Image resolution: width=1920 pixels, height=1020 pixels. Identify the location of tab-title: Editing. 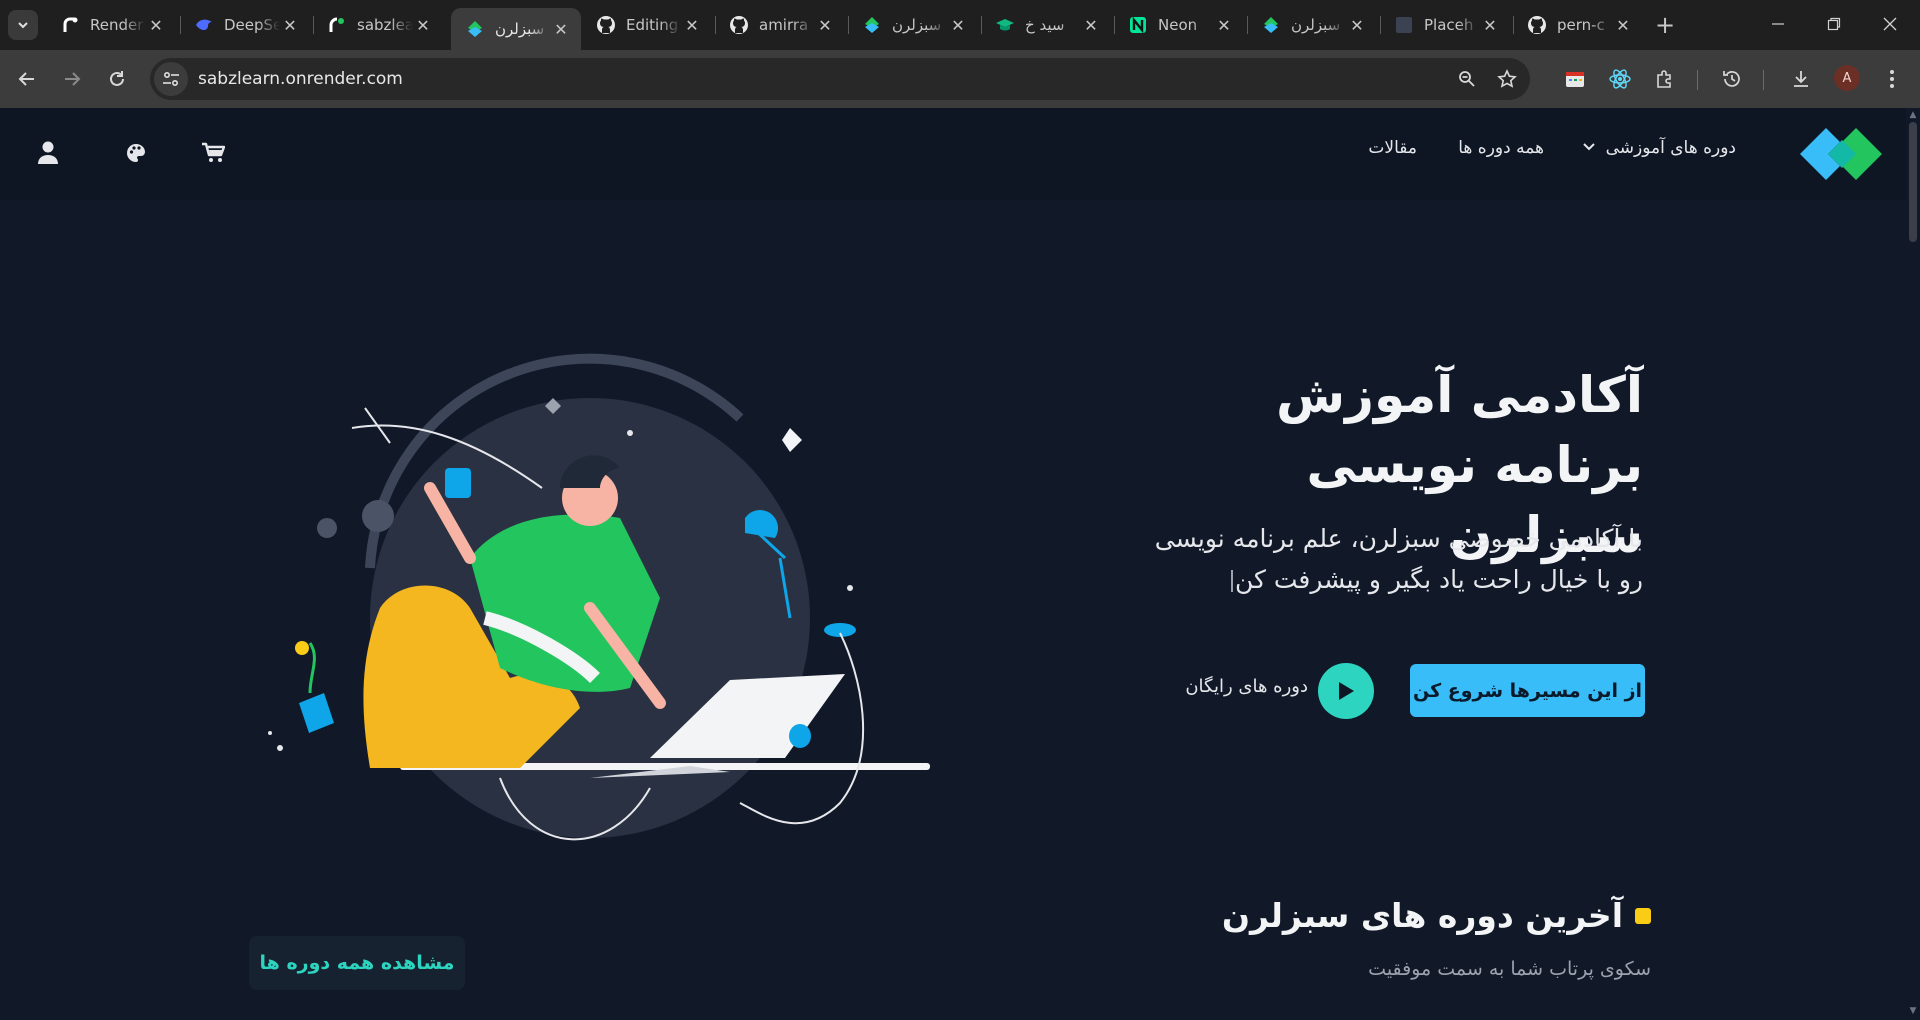
(652, 25).